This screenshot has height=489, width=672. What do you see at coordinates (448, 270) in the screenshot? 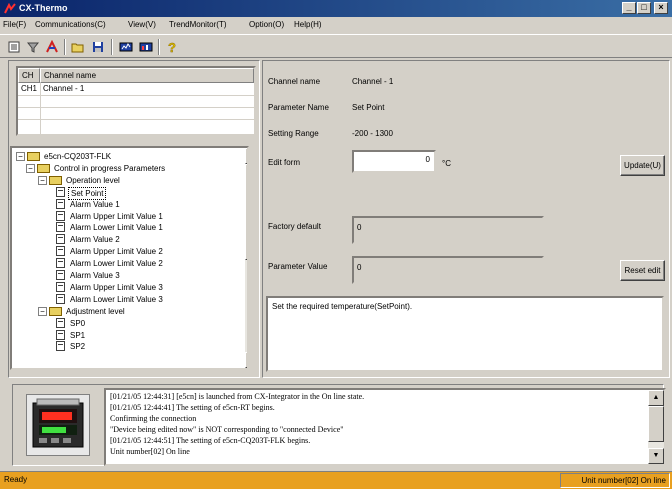
I see `parameter-value-field: 0` at bounding box center [448, 270].